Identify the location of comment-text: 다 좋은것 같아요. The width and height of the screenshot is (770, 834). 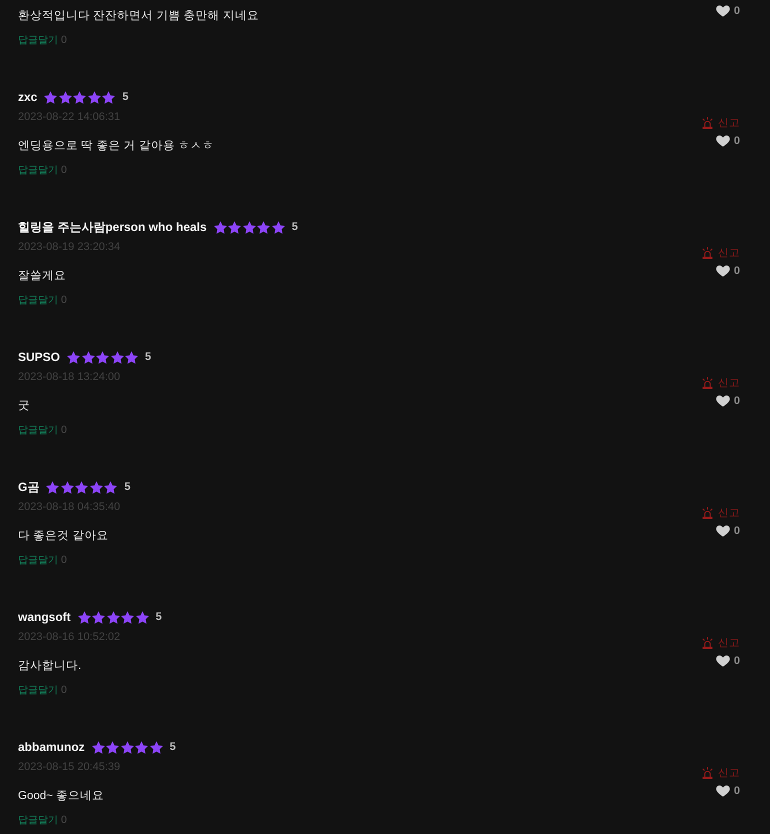
(63, 536).